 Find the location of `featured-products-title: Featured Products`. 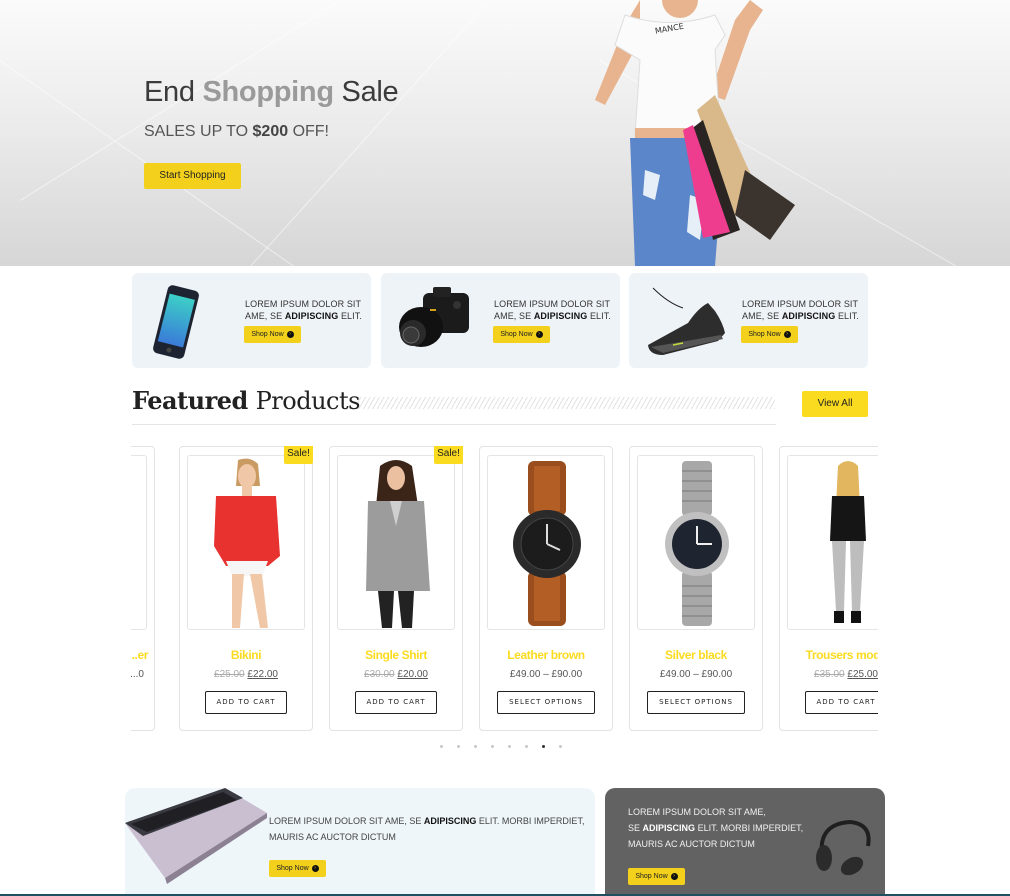

featured-products-title: Featured Products is located at coordinates (246, 400).